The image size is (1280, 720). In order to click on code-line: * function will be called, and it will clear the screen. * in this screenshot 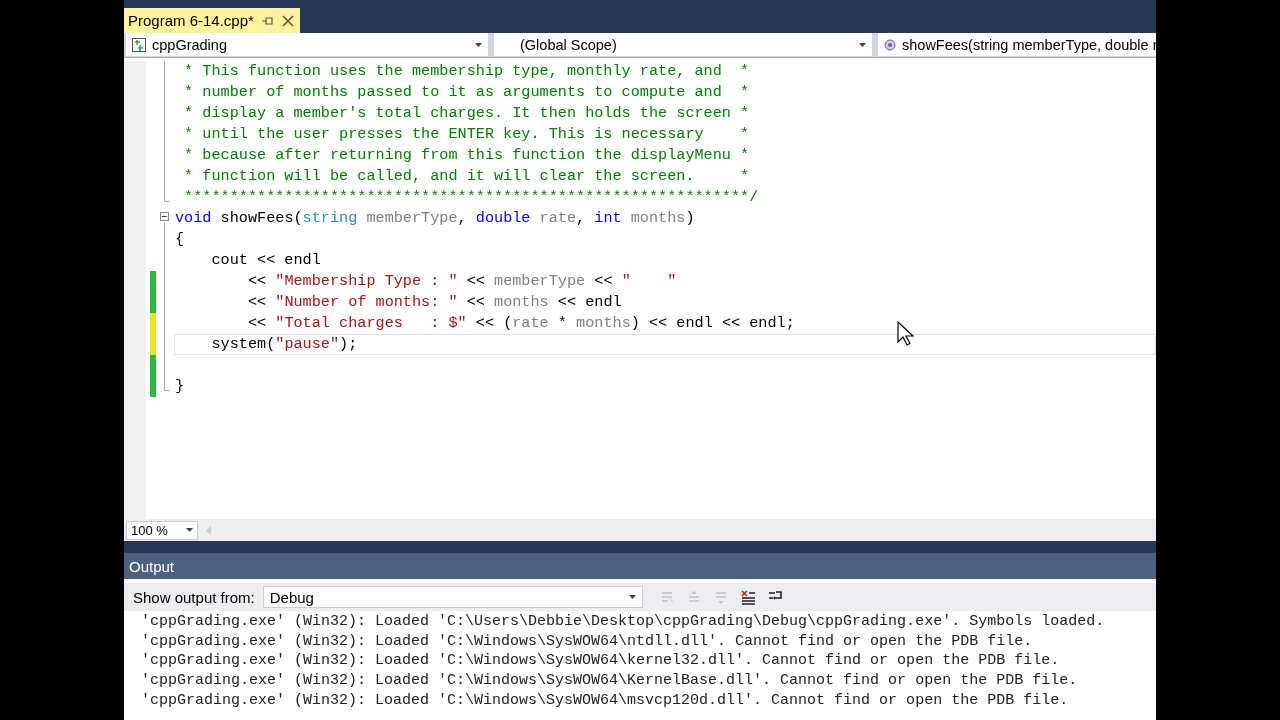, I will do `click(467, 176)`.